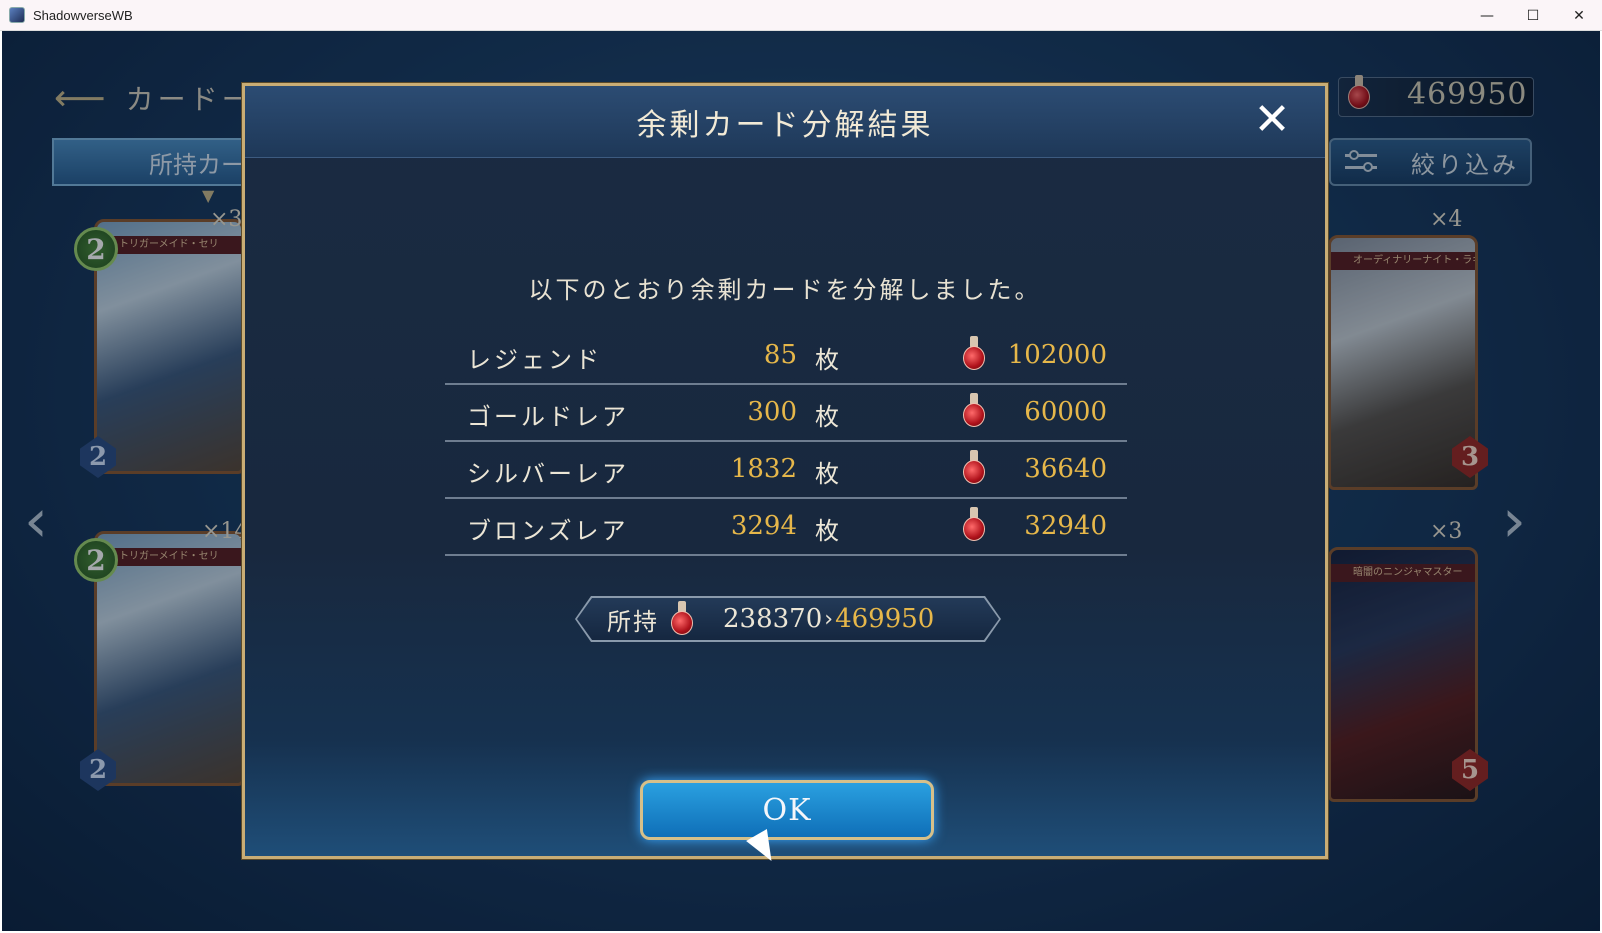 The image size is (1602, 933). What do you see at coordinates (548, 417) in the screenshot?
I see `rarity-name: ゴールドレア` at bounding box center [548, 417].